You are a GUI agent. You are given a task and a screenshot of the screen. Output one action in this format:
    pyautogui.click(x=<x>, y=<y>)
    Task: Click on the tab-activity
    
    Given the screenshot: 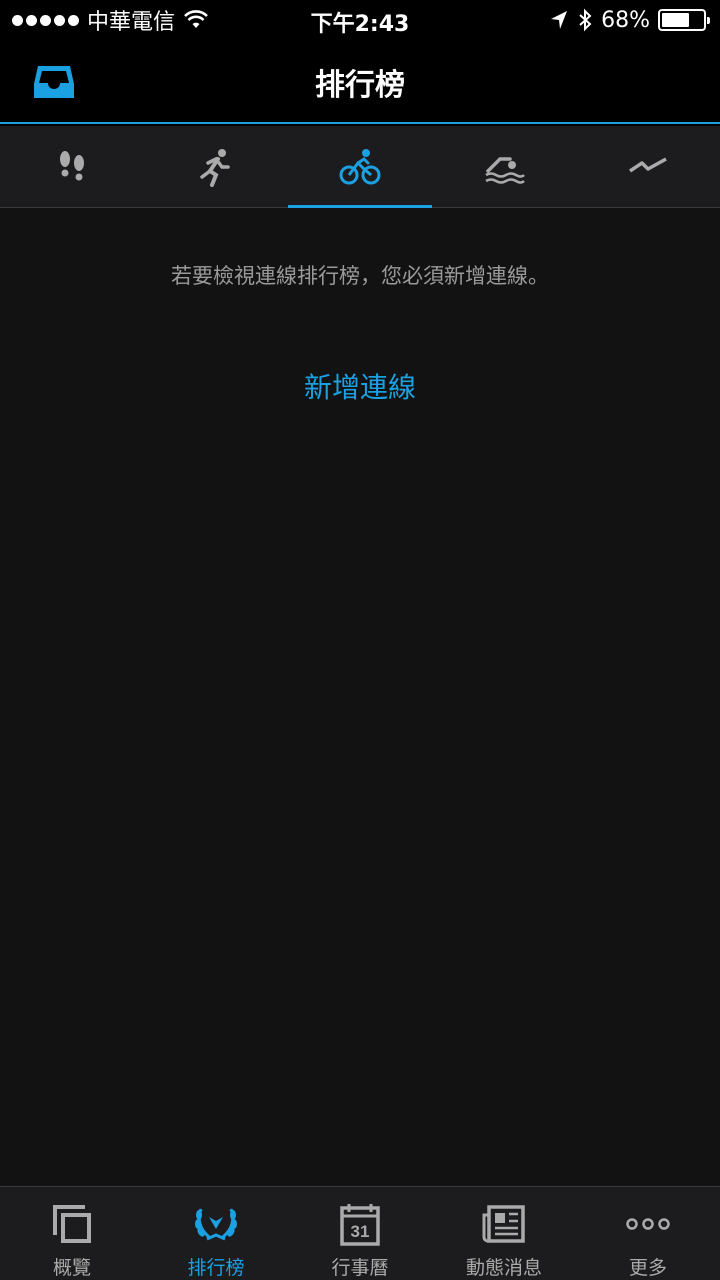 What is the action you would take?
    pyautogui.click(x=648, y=166)
    